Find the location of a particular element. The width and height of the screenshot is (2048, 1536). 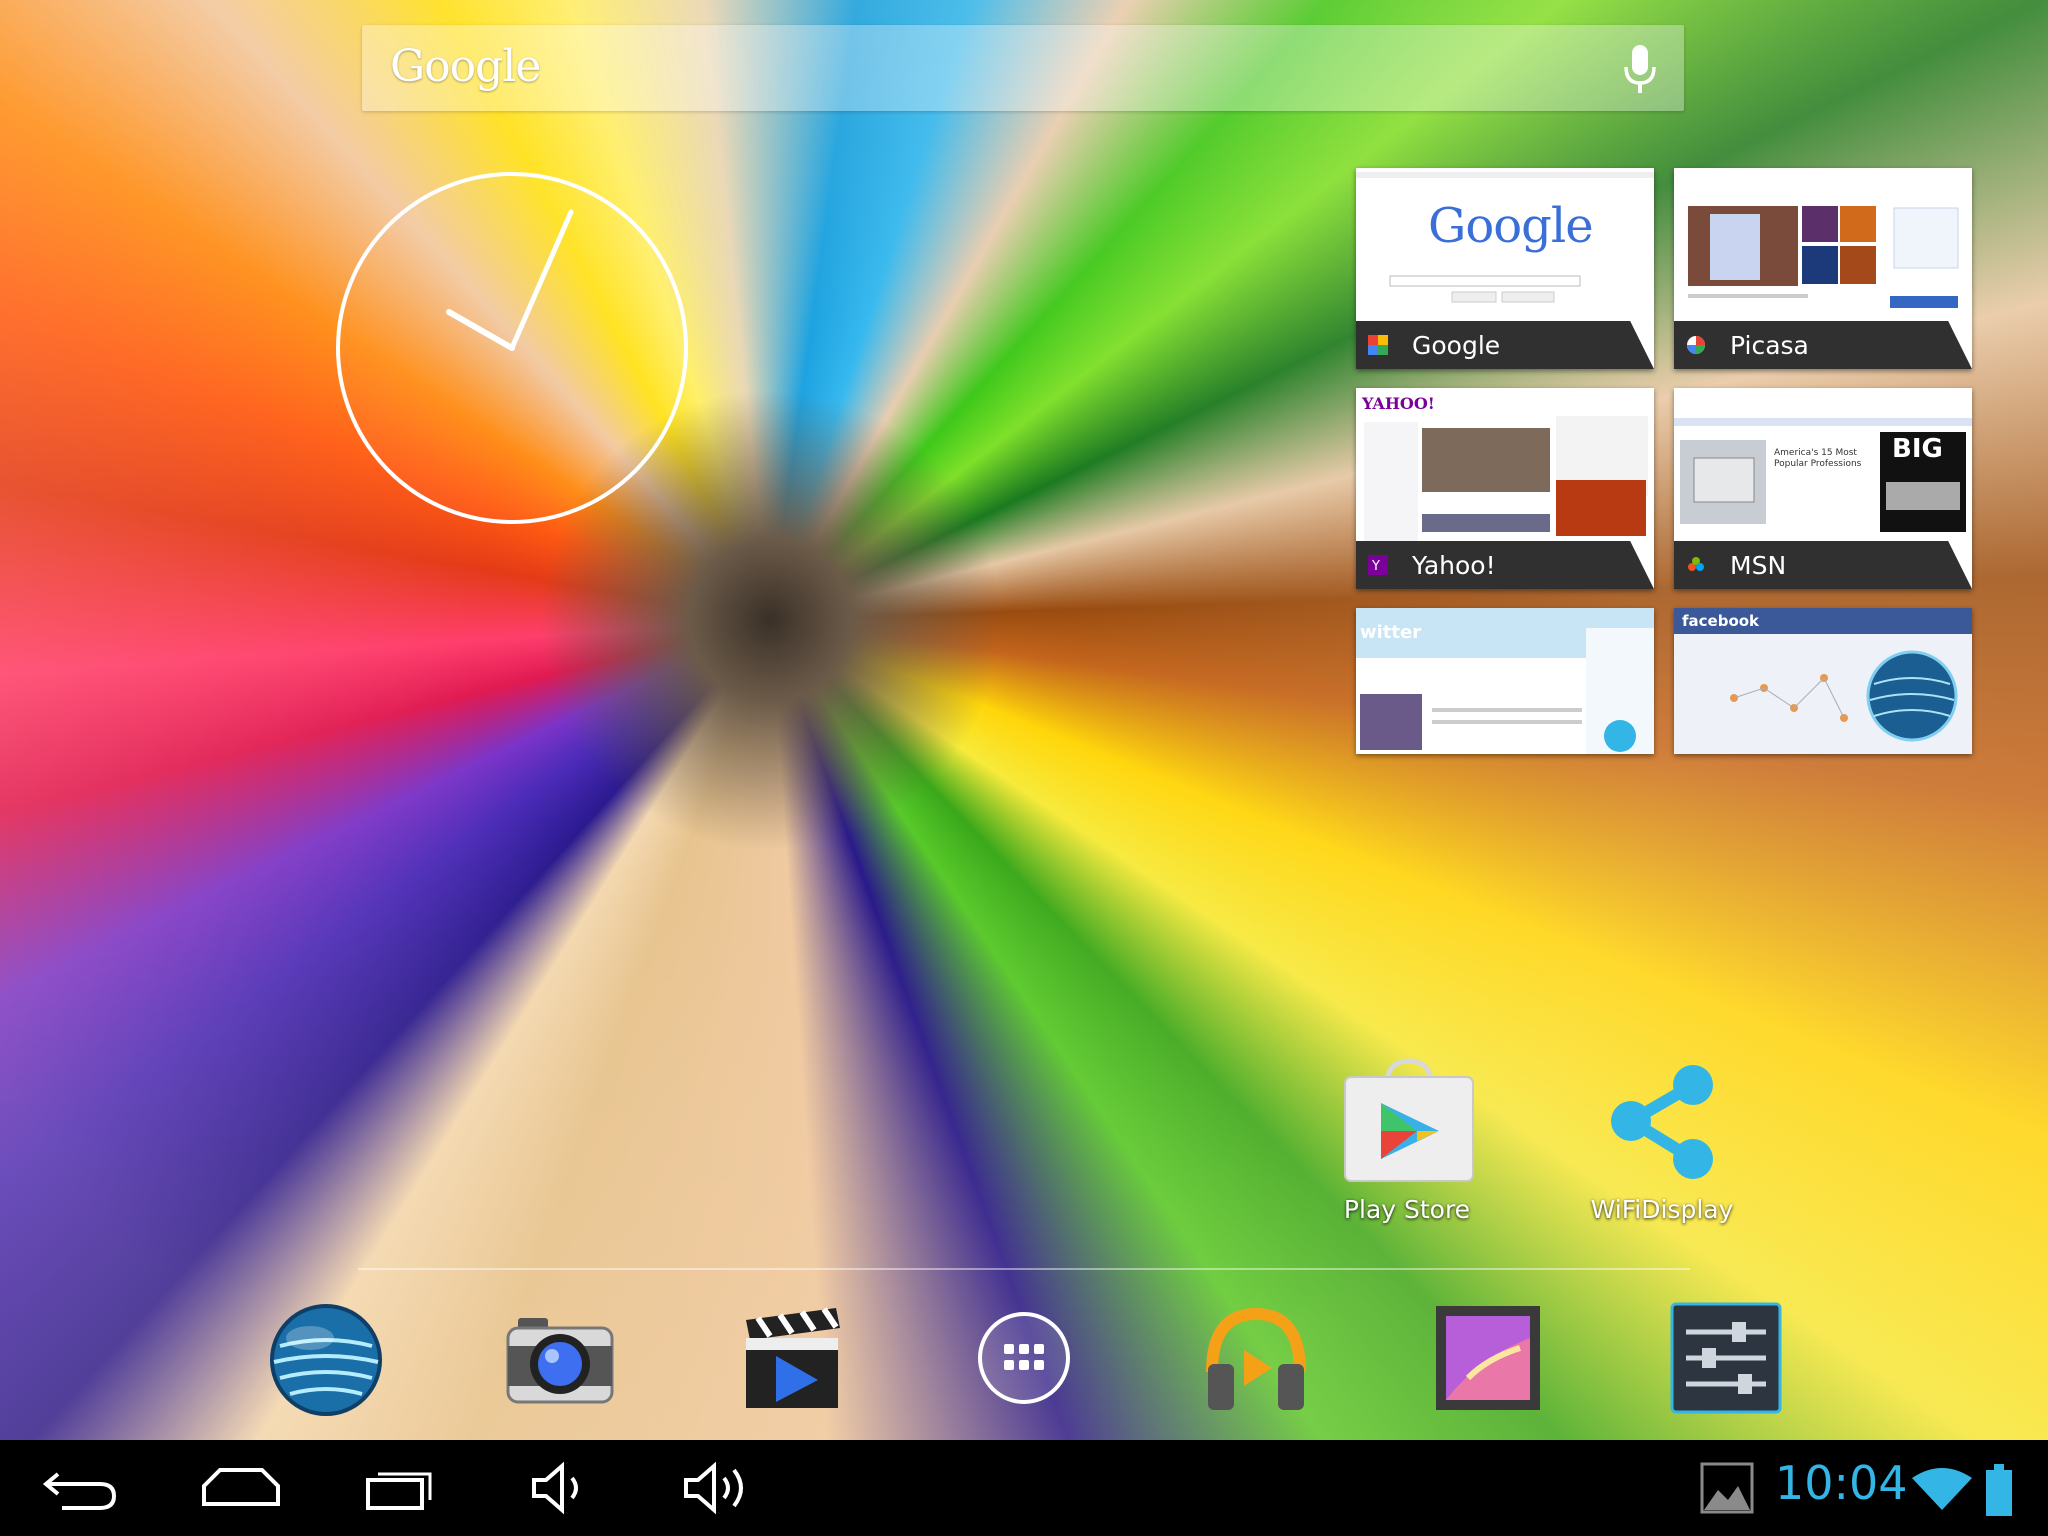

svg-text: Y is located at coordinates (1375, 566).